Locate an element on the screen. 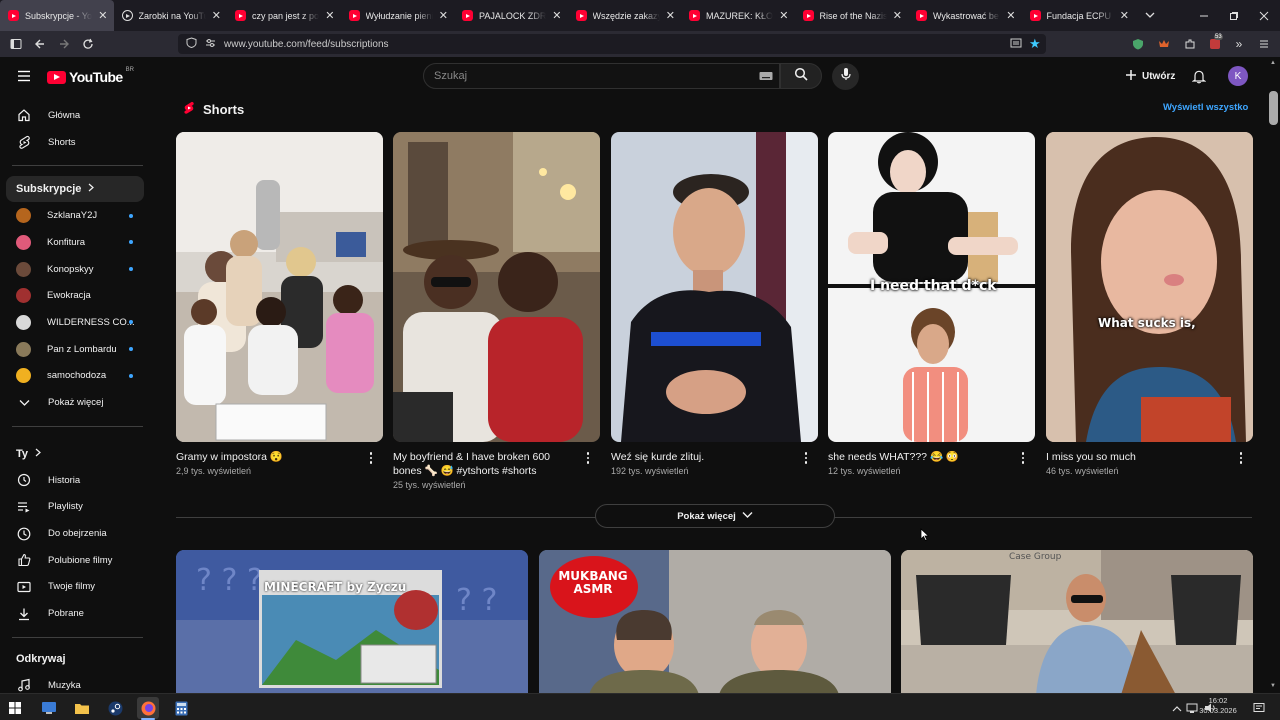  sidebar-item: Playlisty is located at coordinates (77, 507).